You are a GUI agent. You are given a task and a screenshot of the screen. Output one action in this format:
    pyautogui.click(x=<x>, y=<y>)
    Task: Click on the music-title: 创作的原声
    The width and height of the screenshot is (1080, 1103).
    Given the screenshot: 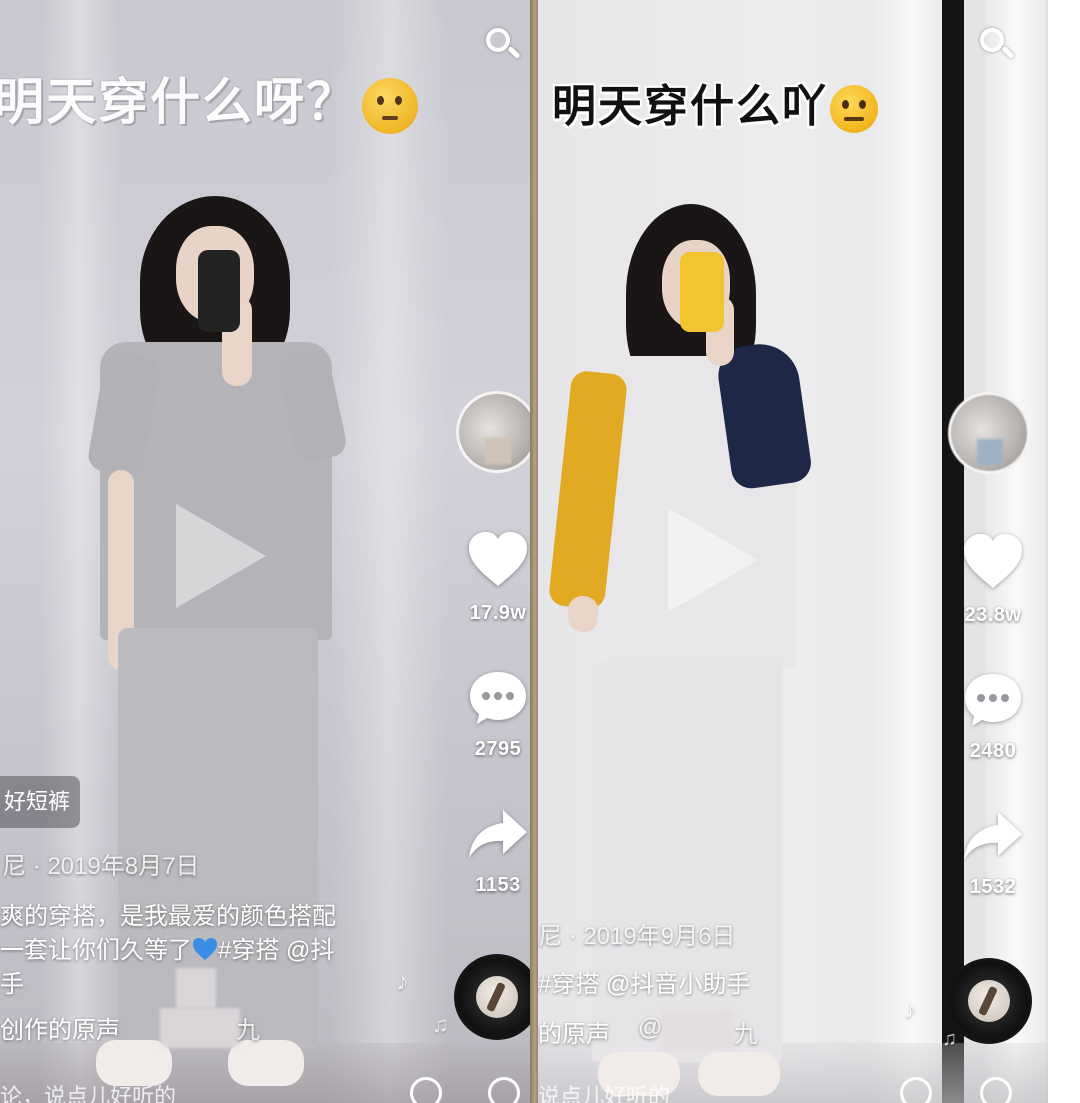 What is the action you would take?
    pyautogui.click(x=60, y=1027)
    